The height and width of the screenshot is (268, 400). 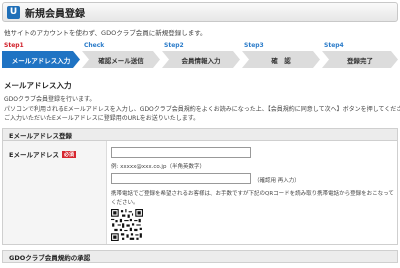 What do you see at coordinates (181, 152) in the screenshot?
I see `email-input` at bounding box center [181, 152].